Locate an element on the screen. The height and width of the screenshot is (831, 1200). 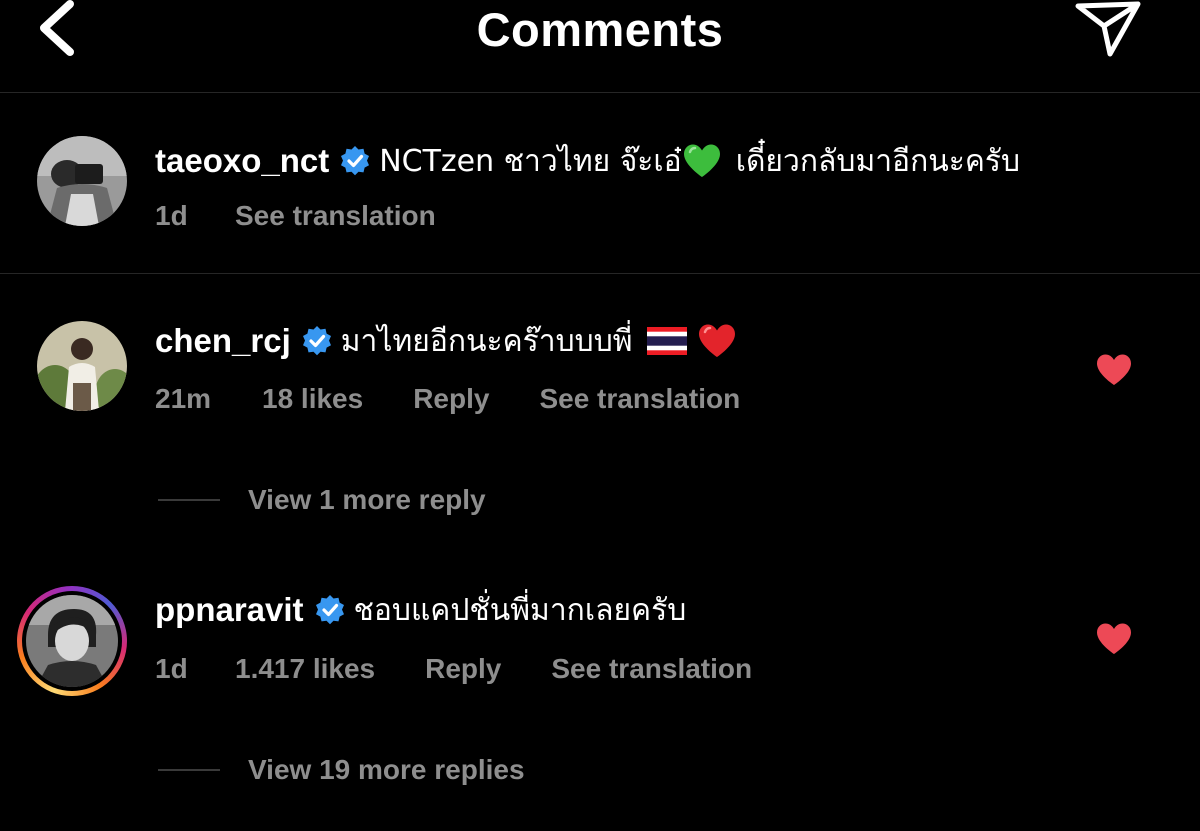
comment-text: มาไทยอีกนะคร๊าบบบพี่ is located at coordinates (486, 341).